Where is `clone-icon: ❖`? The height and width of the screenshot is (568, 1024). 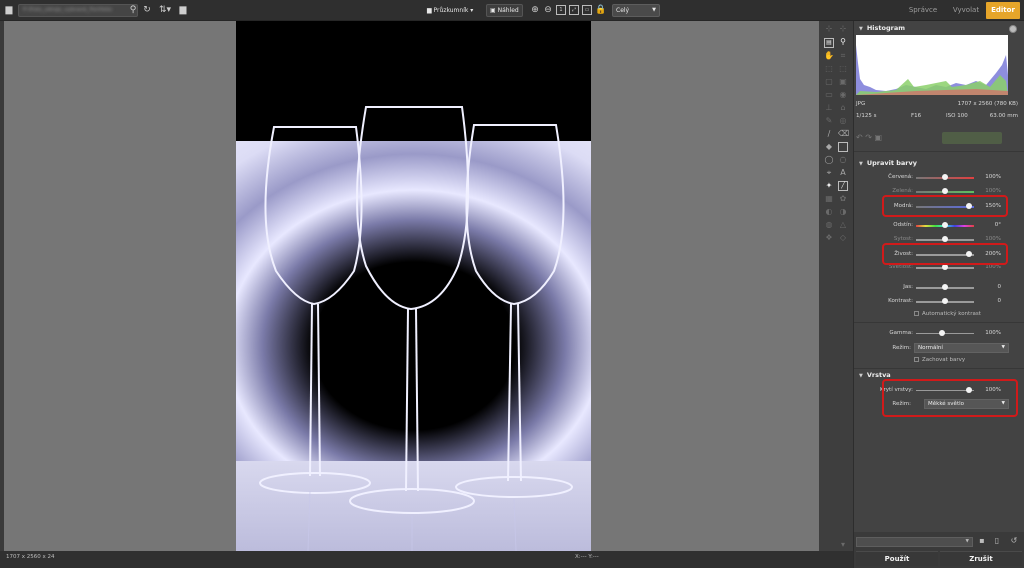 clone-icon: ❖ is located at coordinates (829, 238).